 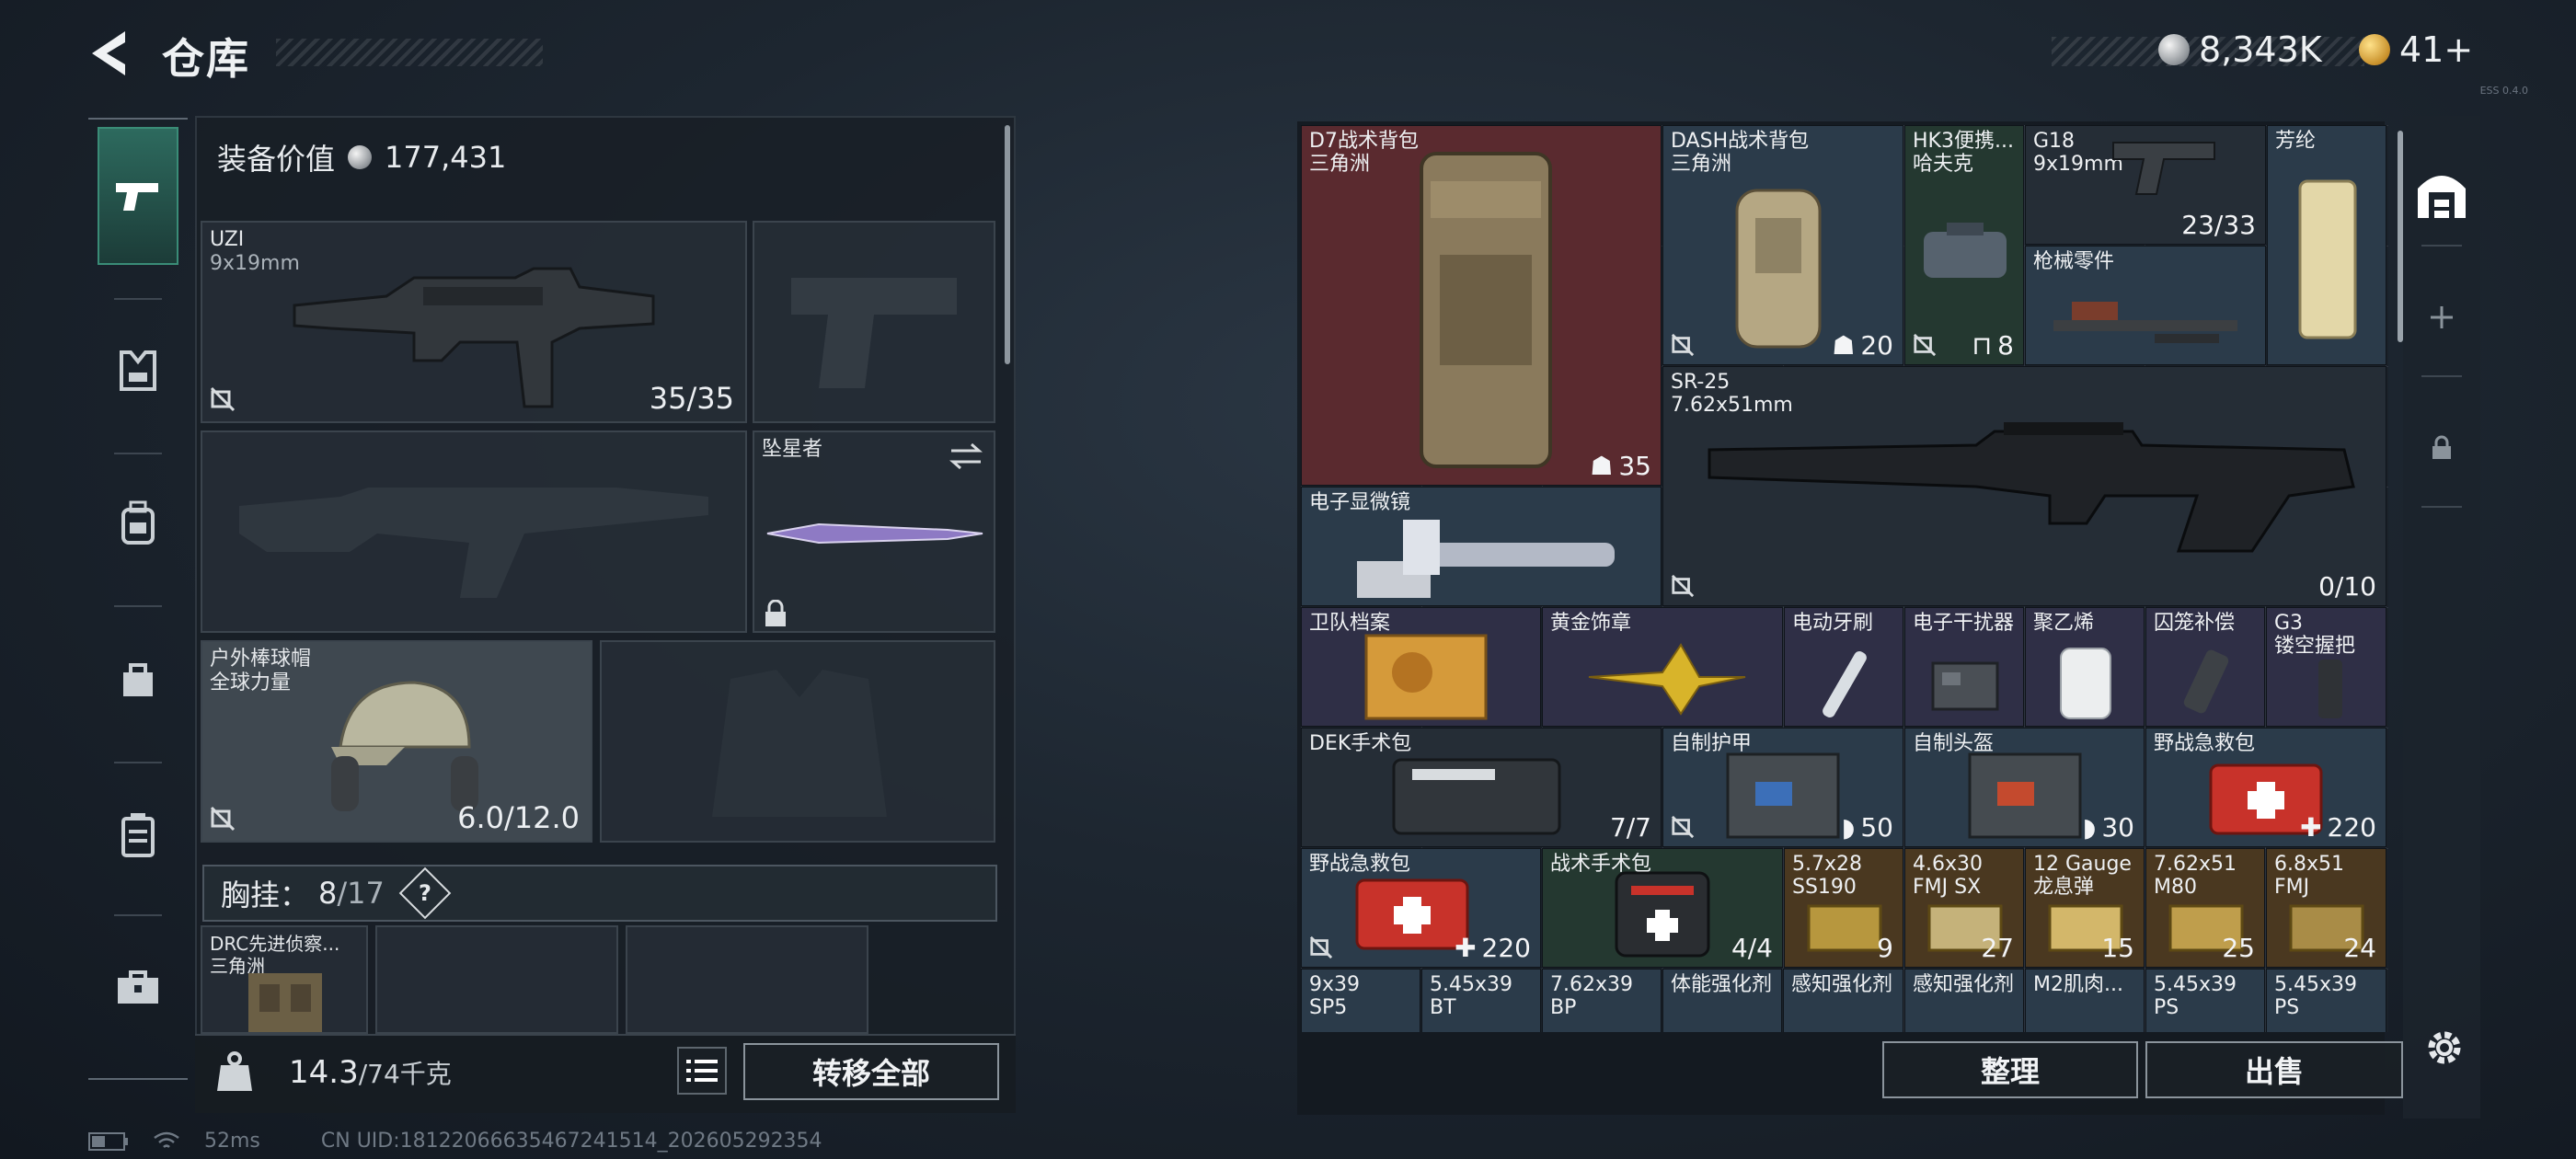 I want to click on tactical-kit-image, so click(x=1662, y=914).